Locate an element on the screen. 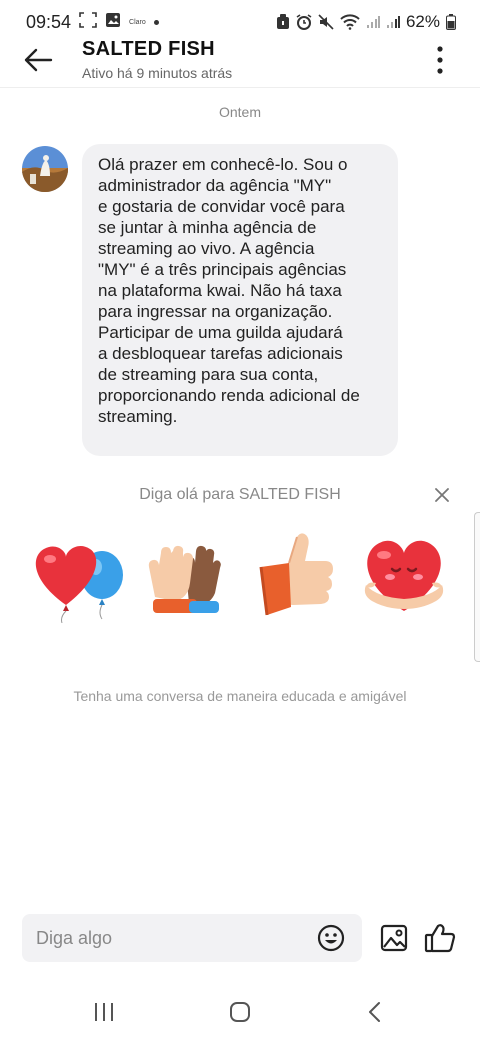 This screenshot has width=480, height=1040. avatar is located at coordinates (45, 169).